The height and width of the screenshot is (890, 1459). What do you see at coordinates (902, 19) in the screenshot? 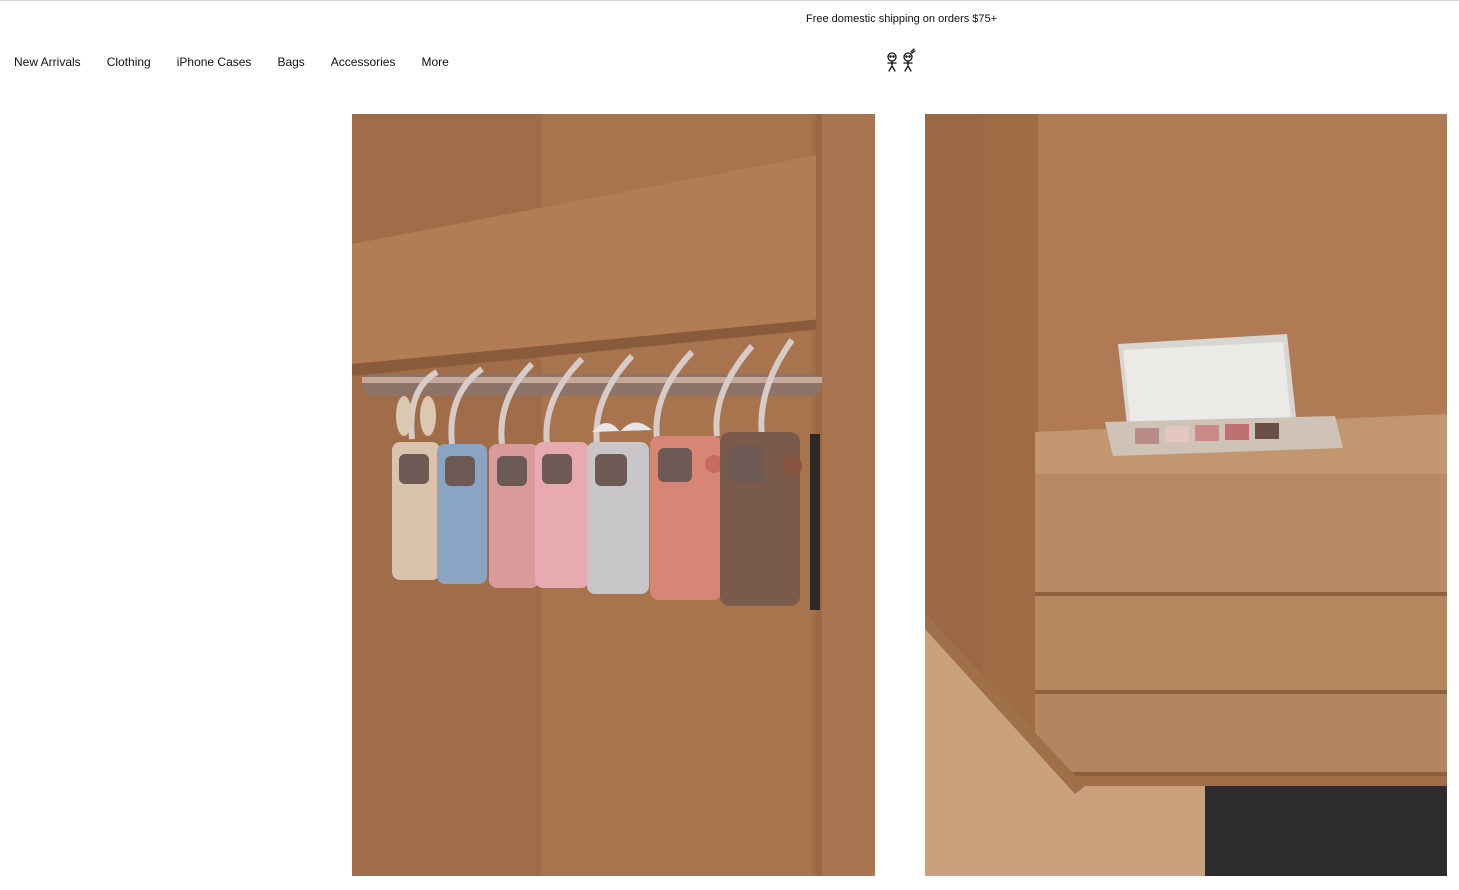
I see `announcement-text: Free domestic shipping on orders $75+` at bounding box center [902, 19].